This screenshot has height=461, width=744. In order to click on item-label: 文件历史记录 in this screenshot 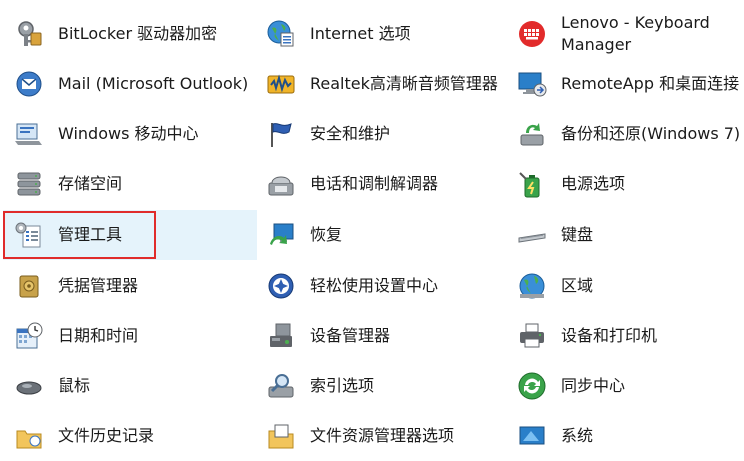, I will do `click(106, 435)`.